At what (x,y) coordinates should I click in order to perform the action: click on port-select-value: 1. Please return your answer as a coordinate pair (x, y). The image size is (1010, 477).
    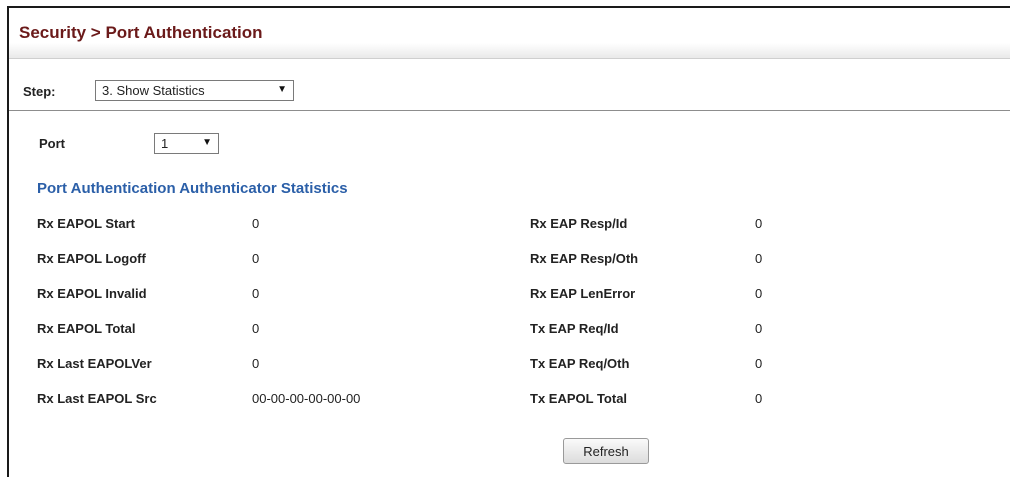
    Looking at the image, I should click on (165, 143).